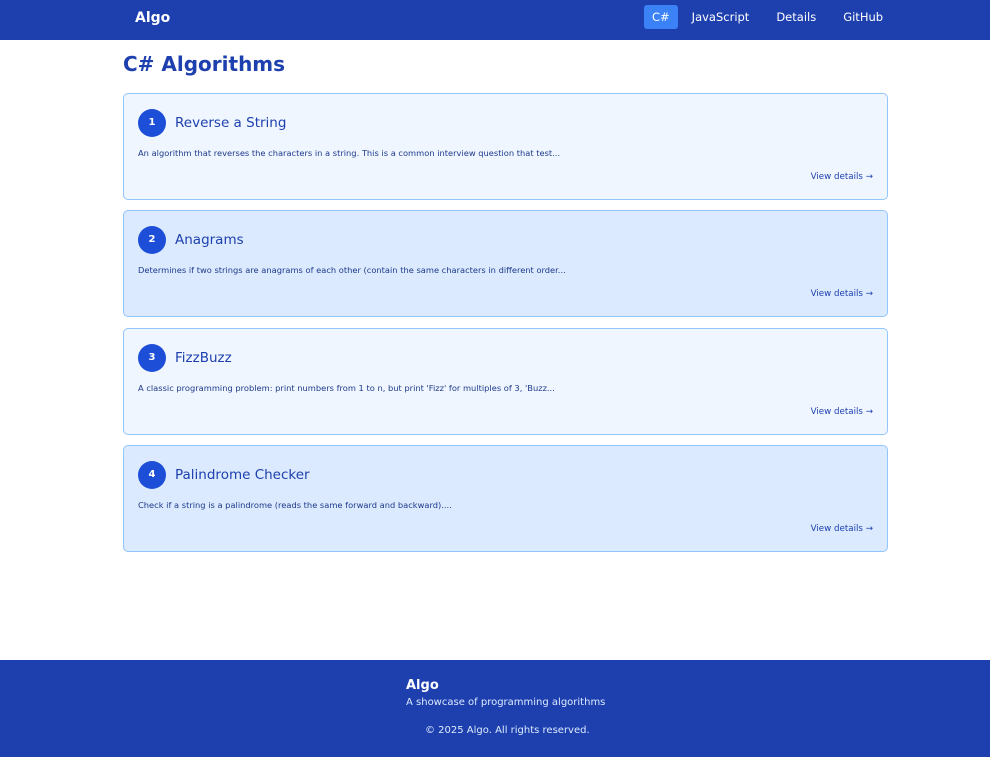  I want to click on nav-links: C# JavaScript Details GitHub, so click(769, 17).